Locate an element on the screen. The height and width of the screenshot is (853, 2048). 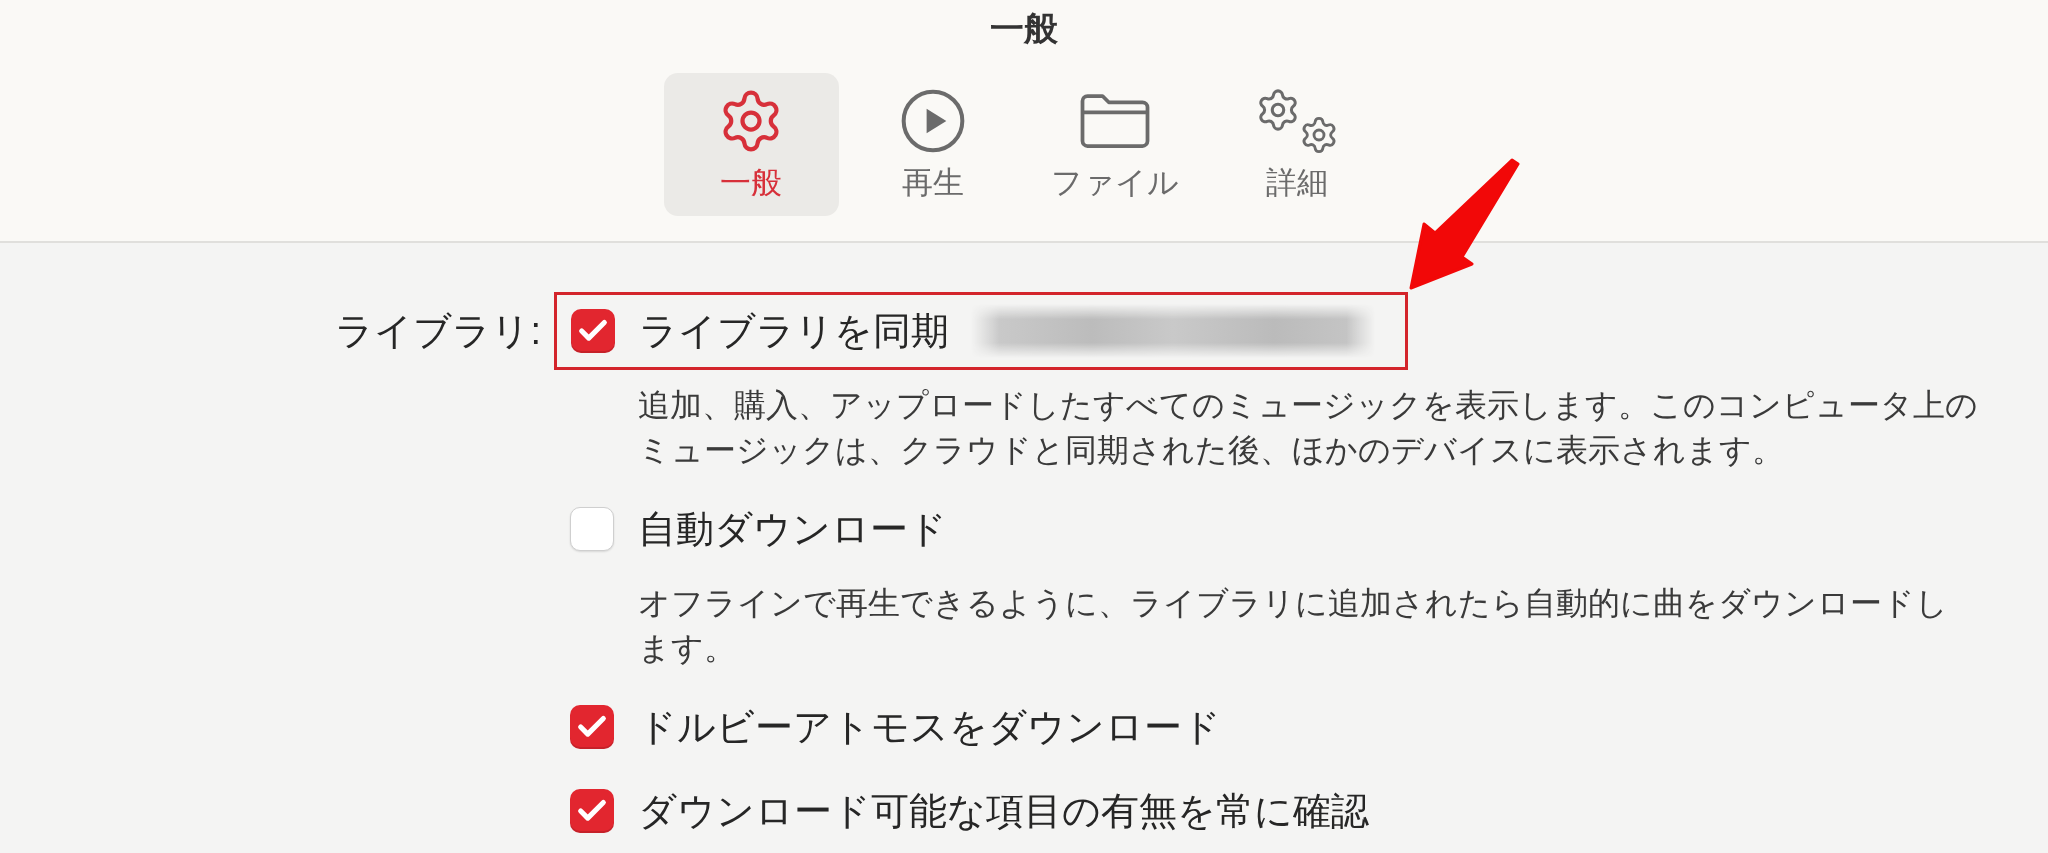
option-label: ドルビーアトモスをダウンロード is located at coordinates (929, 727).